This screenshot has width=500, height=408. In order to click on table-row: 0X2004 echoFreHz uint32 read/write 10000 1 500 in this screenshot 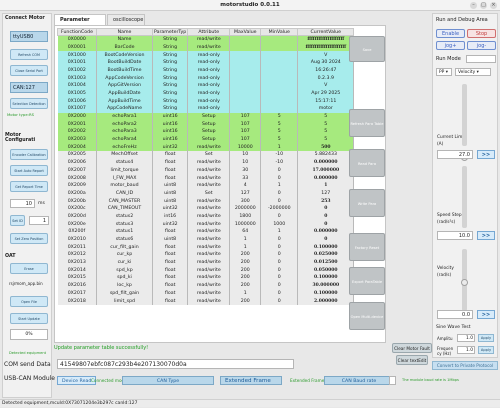, I will do `click(206, 147)`.